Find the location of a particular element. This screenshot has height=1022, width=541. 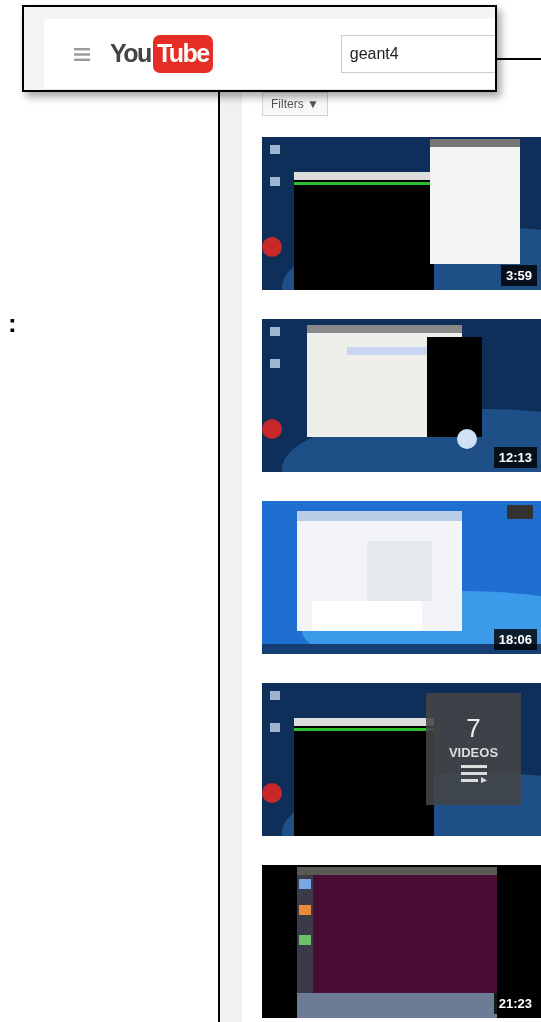

logo-text: You is located at coordinates (130, 54).